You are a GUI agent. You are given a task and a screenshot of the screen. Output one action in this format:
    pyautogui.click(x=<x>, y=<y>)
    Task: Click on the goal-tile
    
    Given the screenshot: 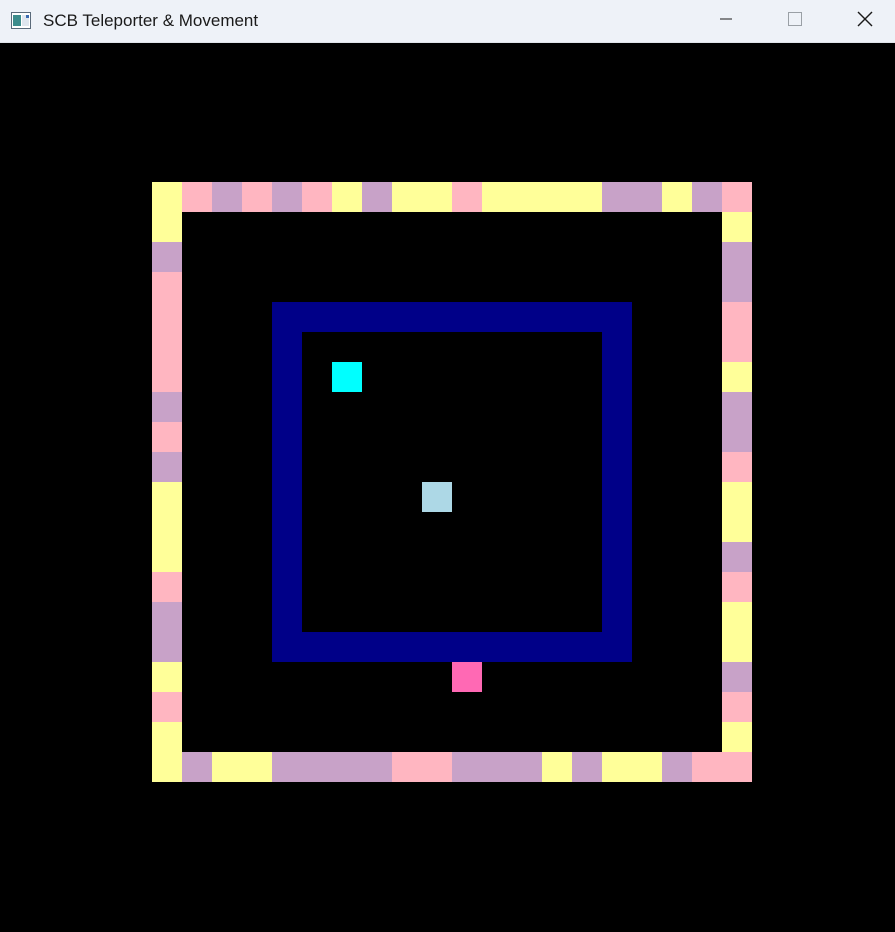 What is the action you would take?
    pyautogui.click(x=467, y=677)
    